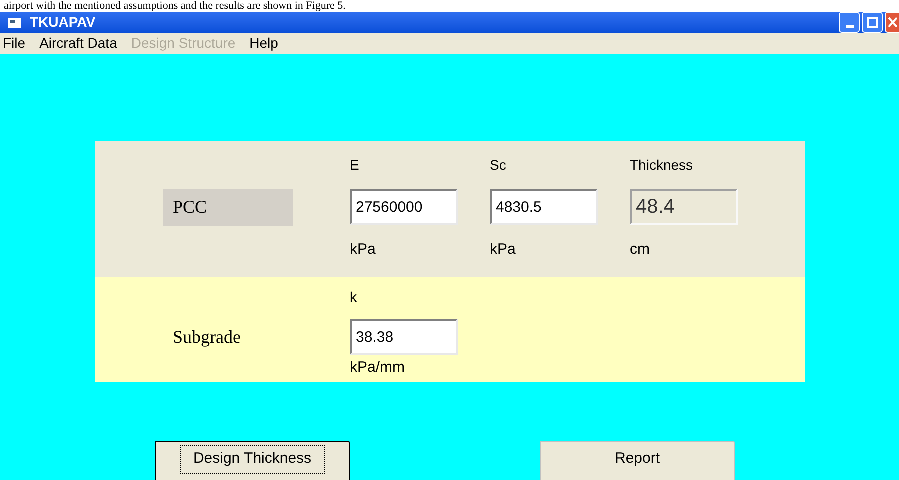 This screenshot has width=899, height=480. Describe the element at coordinates (640, 250) in the screenshot. I see `unit-label: cm` at that location.